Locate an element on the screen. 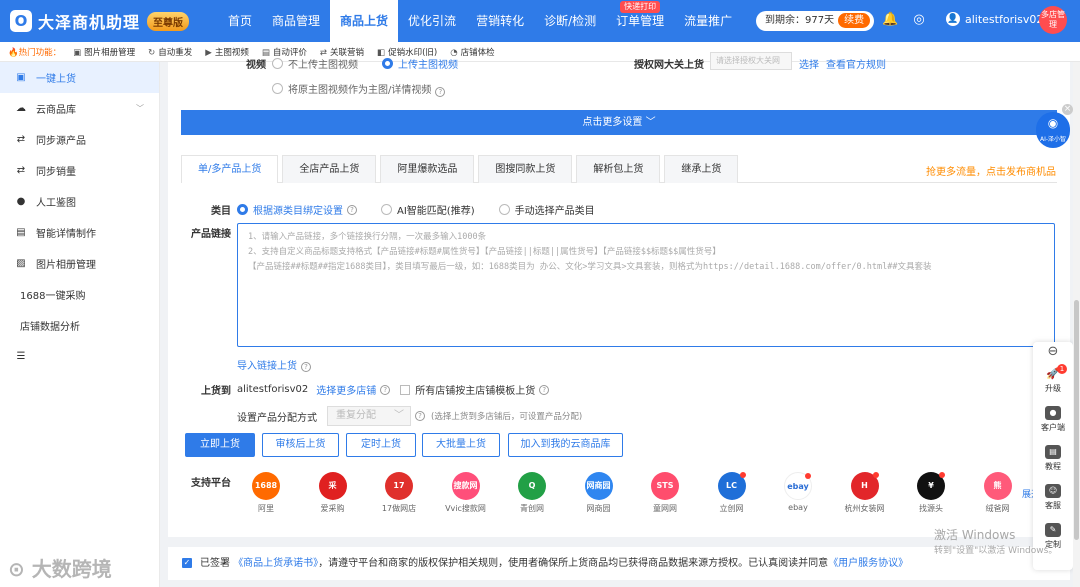  upload-icon: ▣ is located at coordinates (21, 77).